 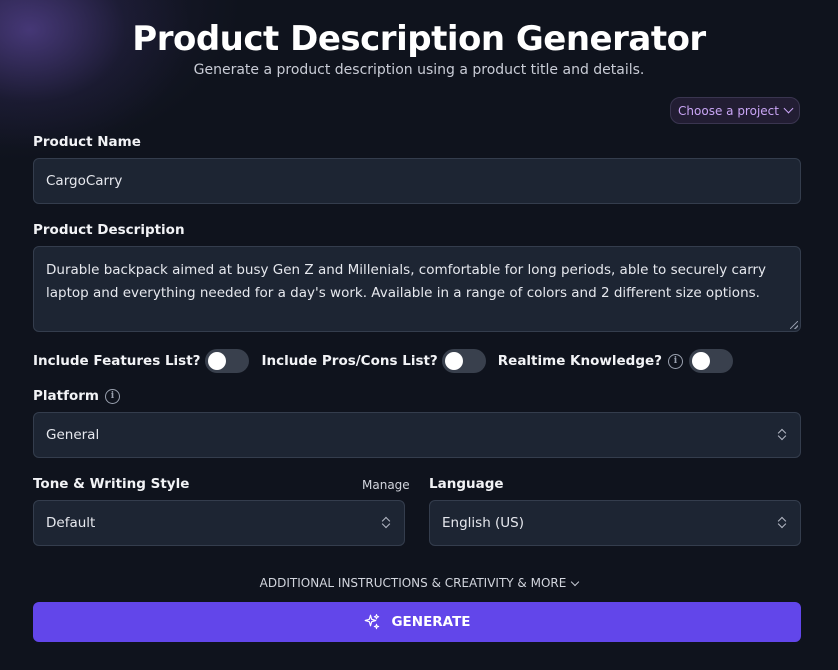 I want to click on realtime-knowledge-label: Realtime Knowledge?, so click(x=579, y=361).